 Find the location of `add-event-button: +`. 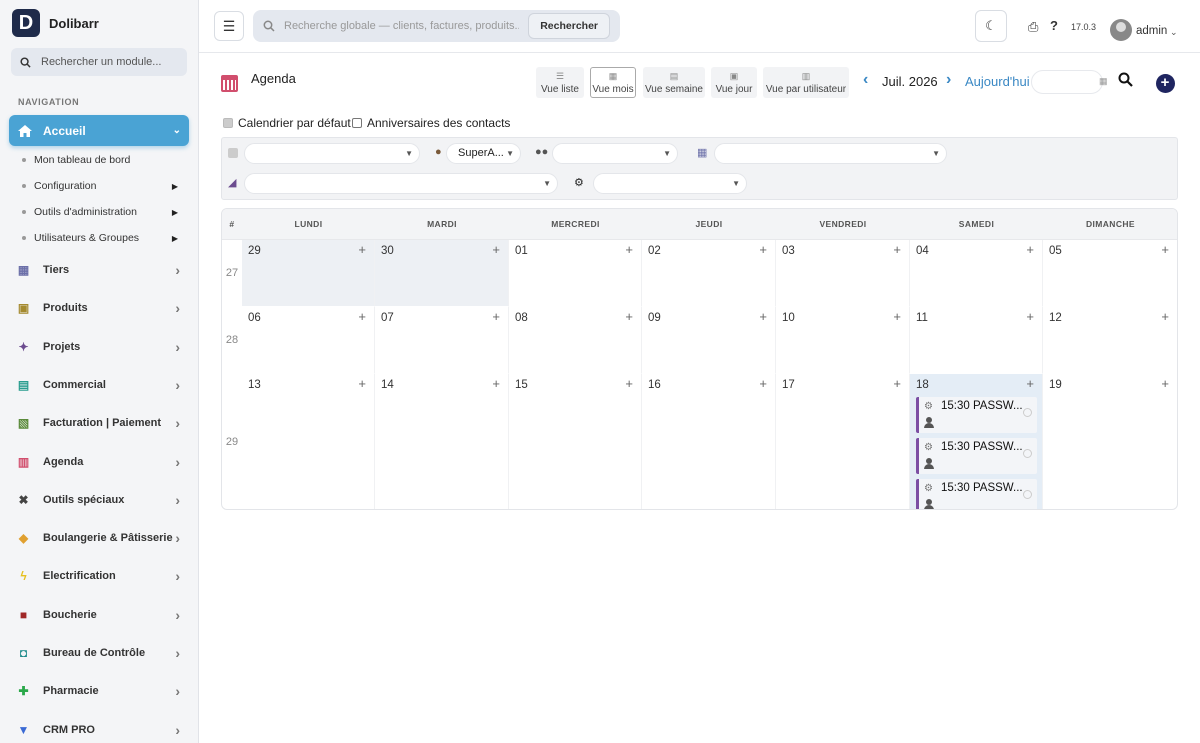

add-event-button: + is located at coordinates (1165, 83).